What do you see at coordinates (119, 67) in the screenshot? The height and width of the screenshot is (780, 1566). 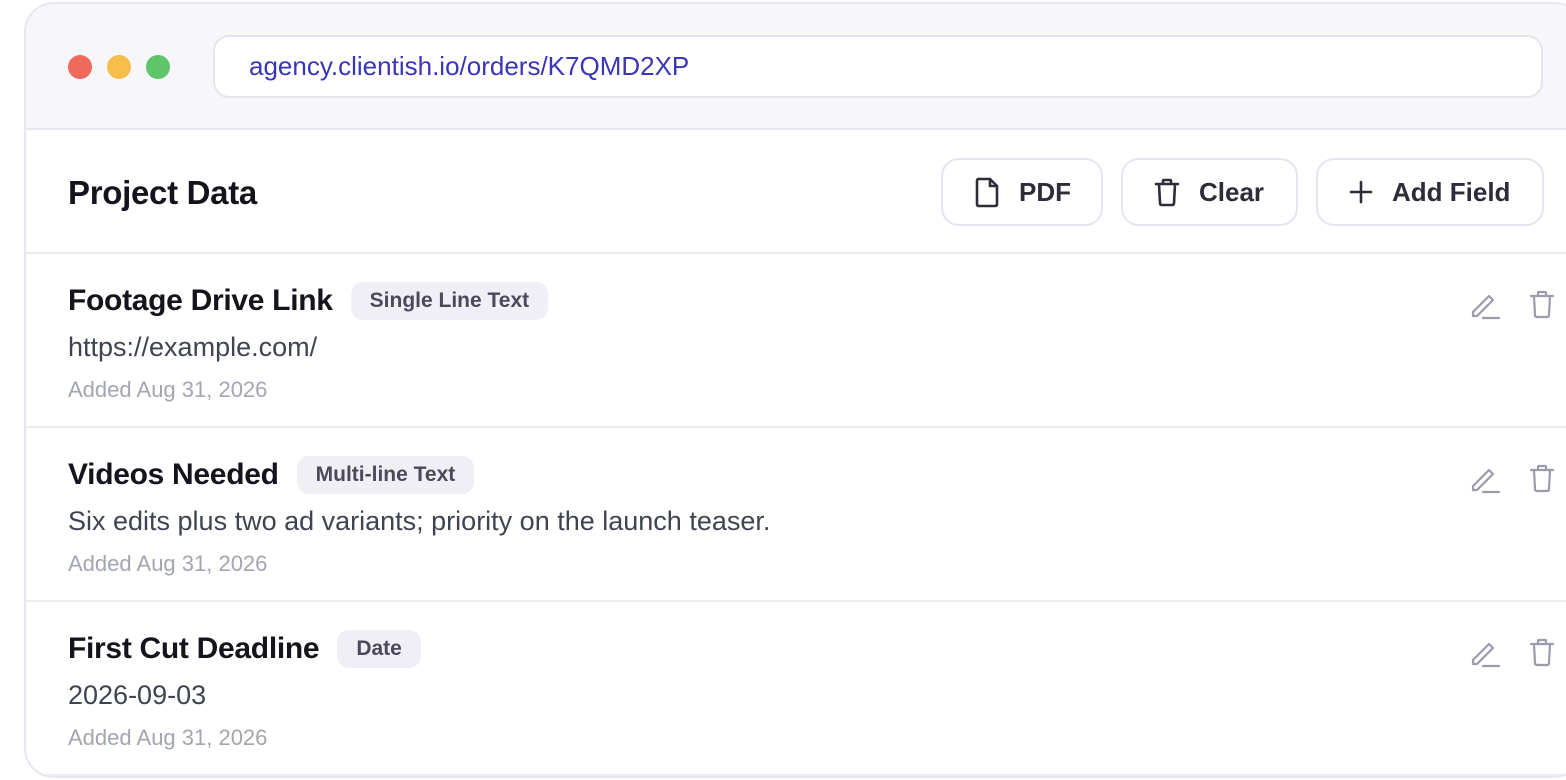 I see `minimize-window-button` at bounding box center [119, 67].